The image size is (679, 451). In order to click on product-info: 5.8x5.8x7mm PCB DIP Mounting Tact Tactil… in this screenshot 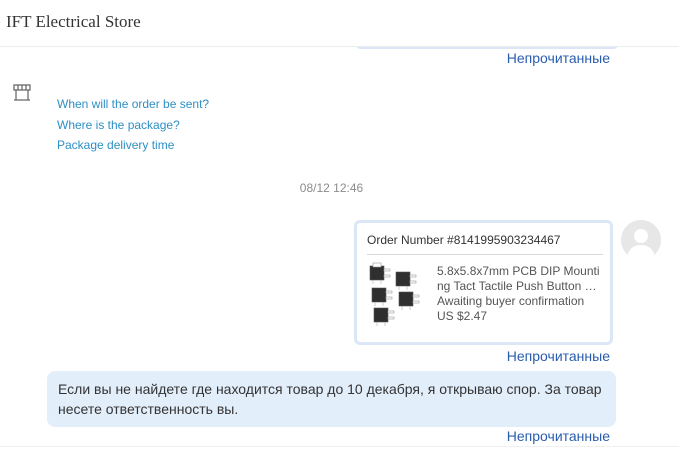, I will do `click(520, 294)`.